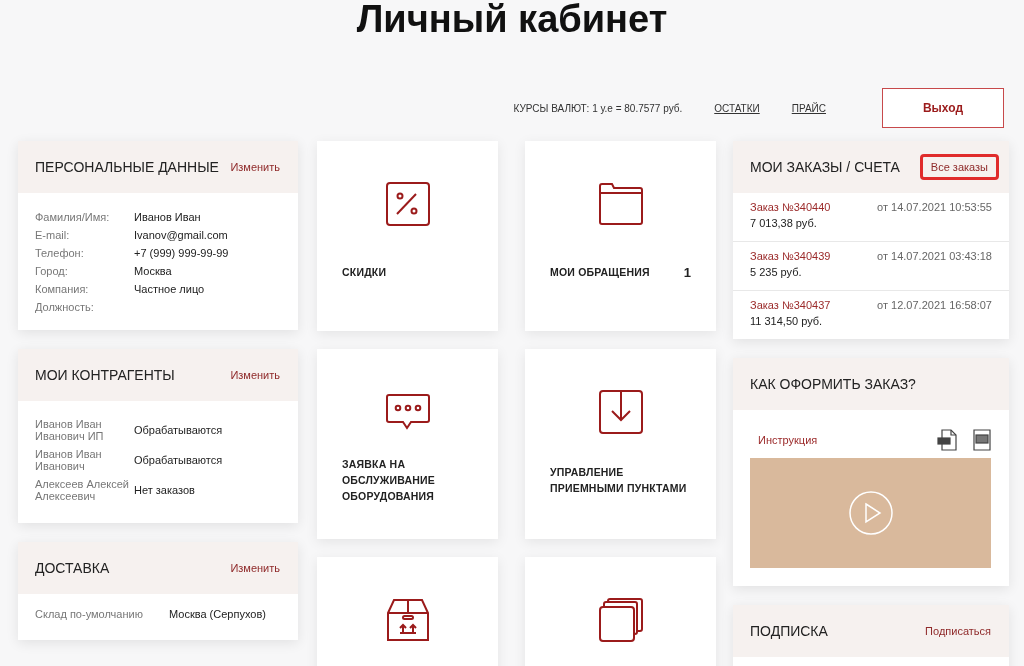  I want to click on menu-tile: ЗАЯВКА НА ОБСЛУЖИВАНИЕ ОБОРУДОВАНИЯ, so click(407, 444).